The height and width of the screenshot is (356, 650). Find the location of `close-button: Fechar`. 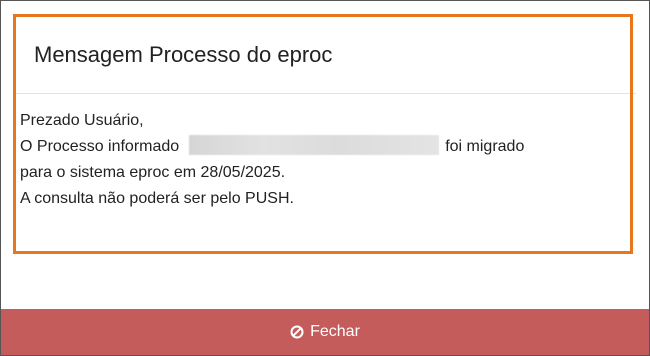

close-button: Fechar is located at coordinates (325, 332).